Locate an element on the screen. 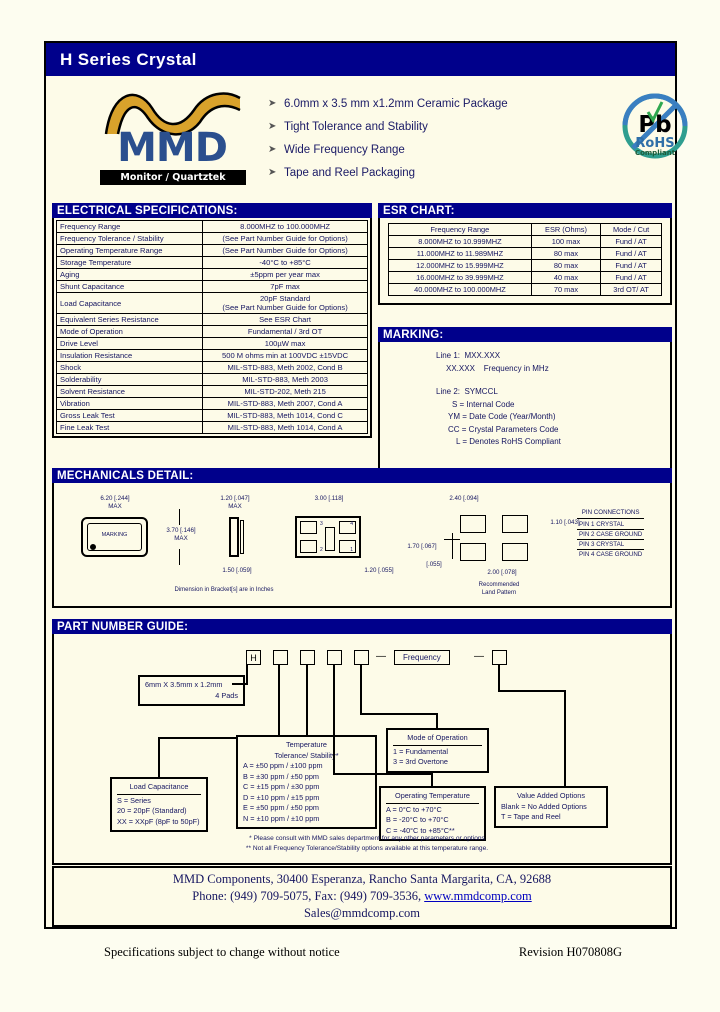 The width and height of the screenshot is (720, 1012). table-row: Shunt Capacitance 7pF max is located at coordinates (211, 286).